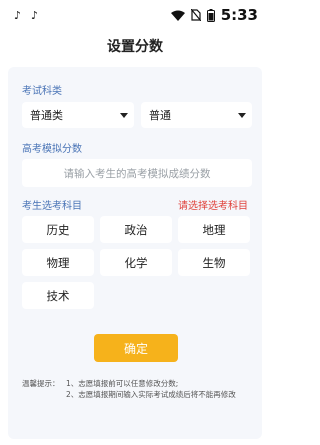 The width and height of the screenshot is (320, 445). What do you see at coordinates (46, 115) in the screenshot?
I see `category-select-value: 普通类` at bounding box center [46, 115].